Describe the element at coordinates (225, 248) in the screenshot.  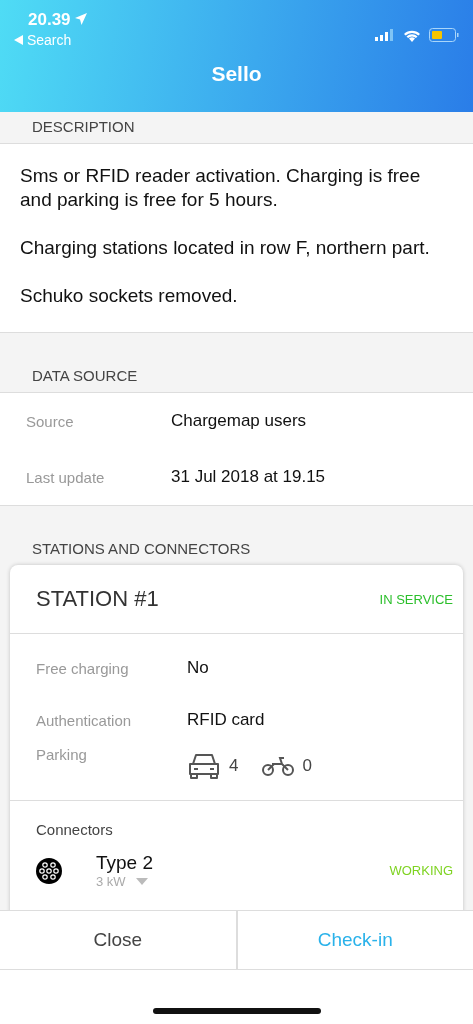
I see `description-text: Charging stations located in row F, northern part.` at that location.